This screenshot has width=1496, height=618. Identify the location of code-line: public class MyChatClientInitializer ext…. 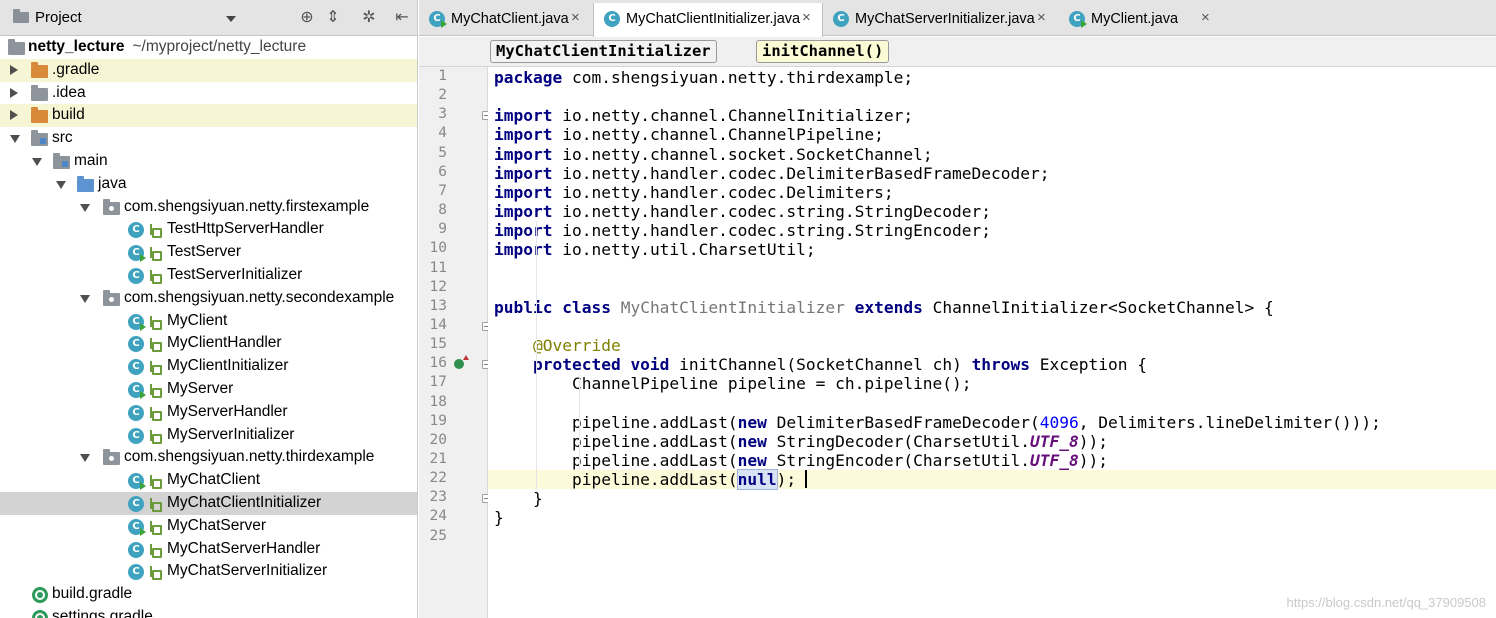
(884, 307).